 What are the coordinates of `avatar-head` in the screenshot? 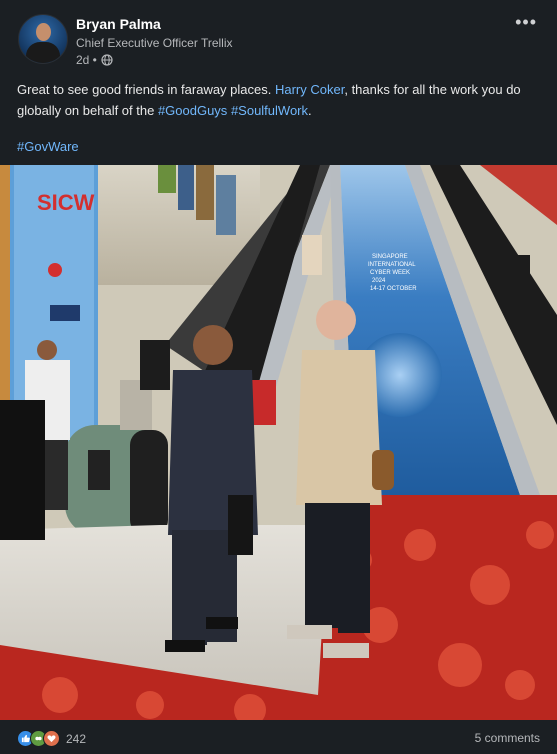 It's located at (43, 32).